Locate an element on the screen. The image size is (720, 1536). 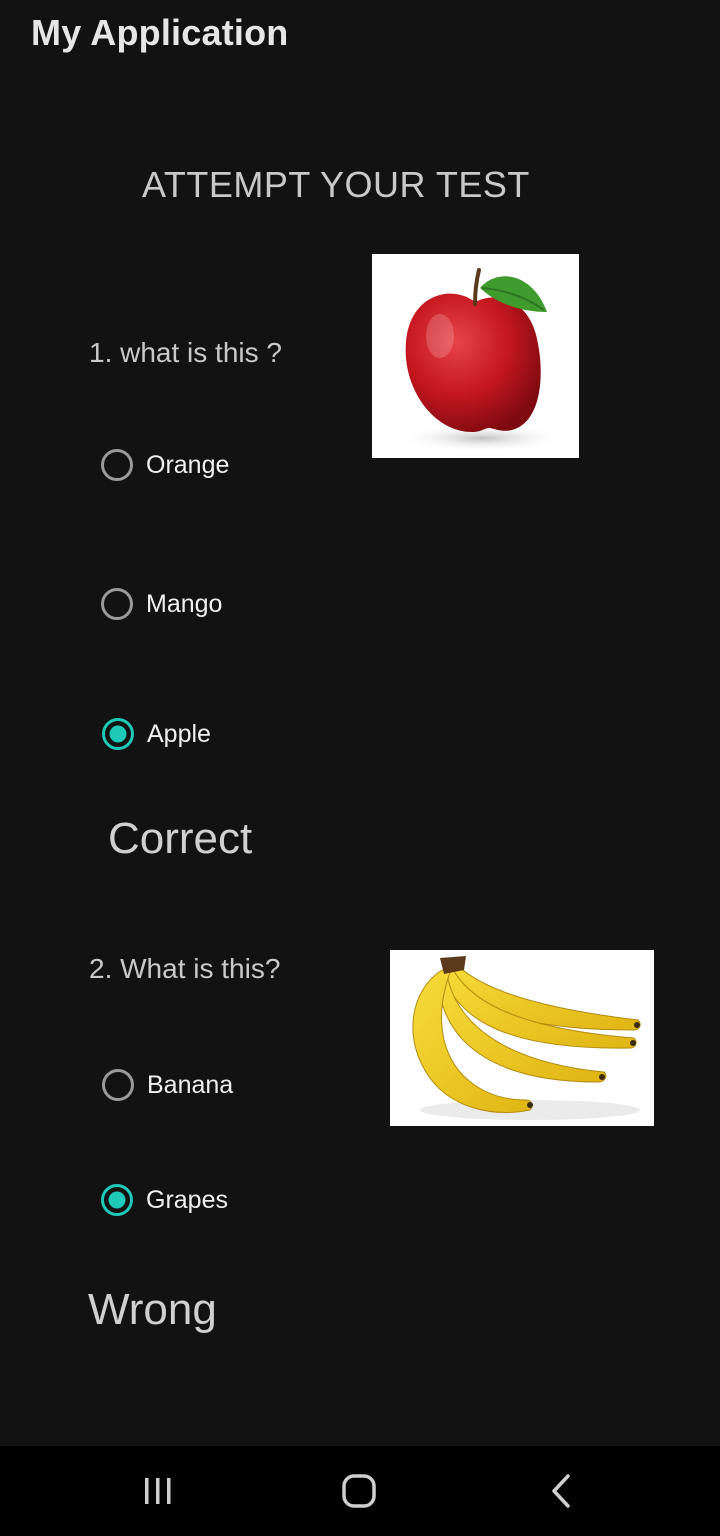
option-apple: Apple is located at coordinates (156, 734).